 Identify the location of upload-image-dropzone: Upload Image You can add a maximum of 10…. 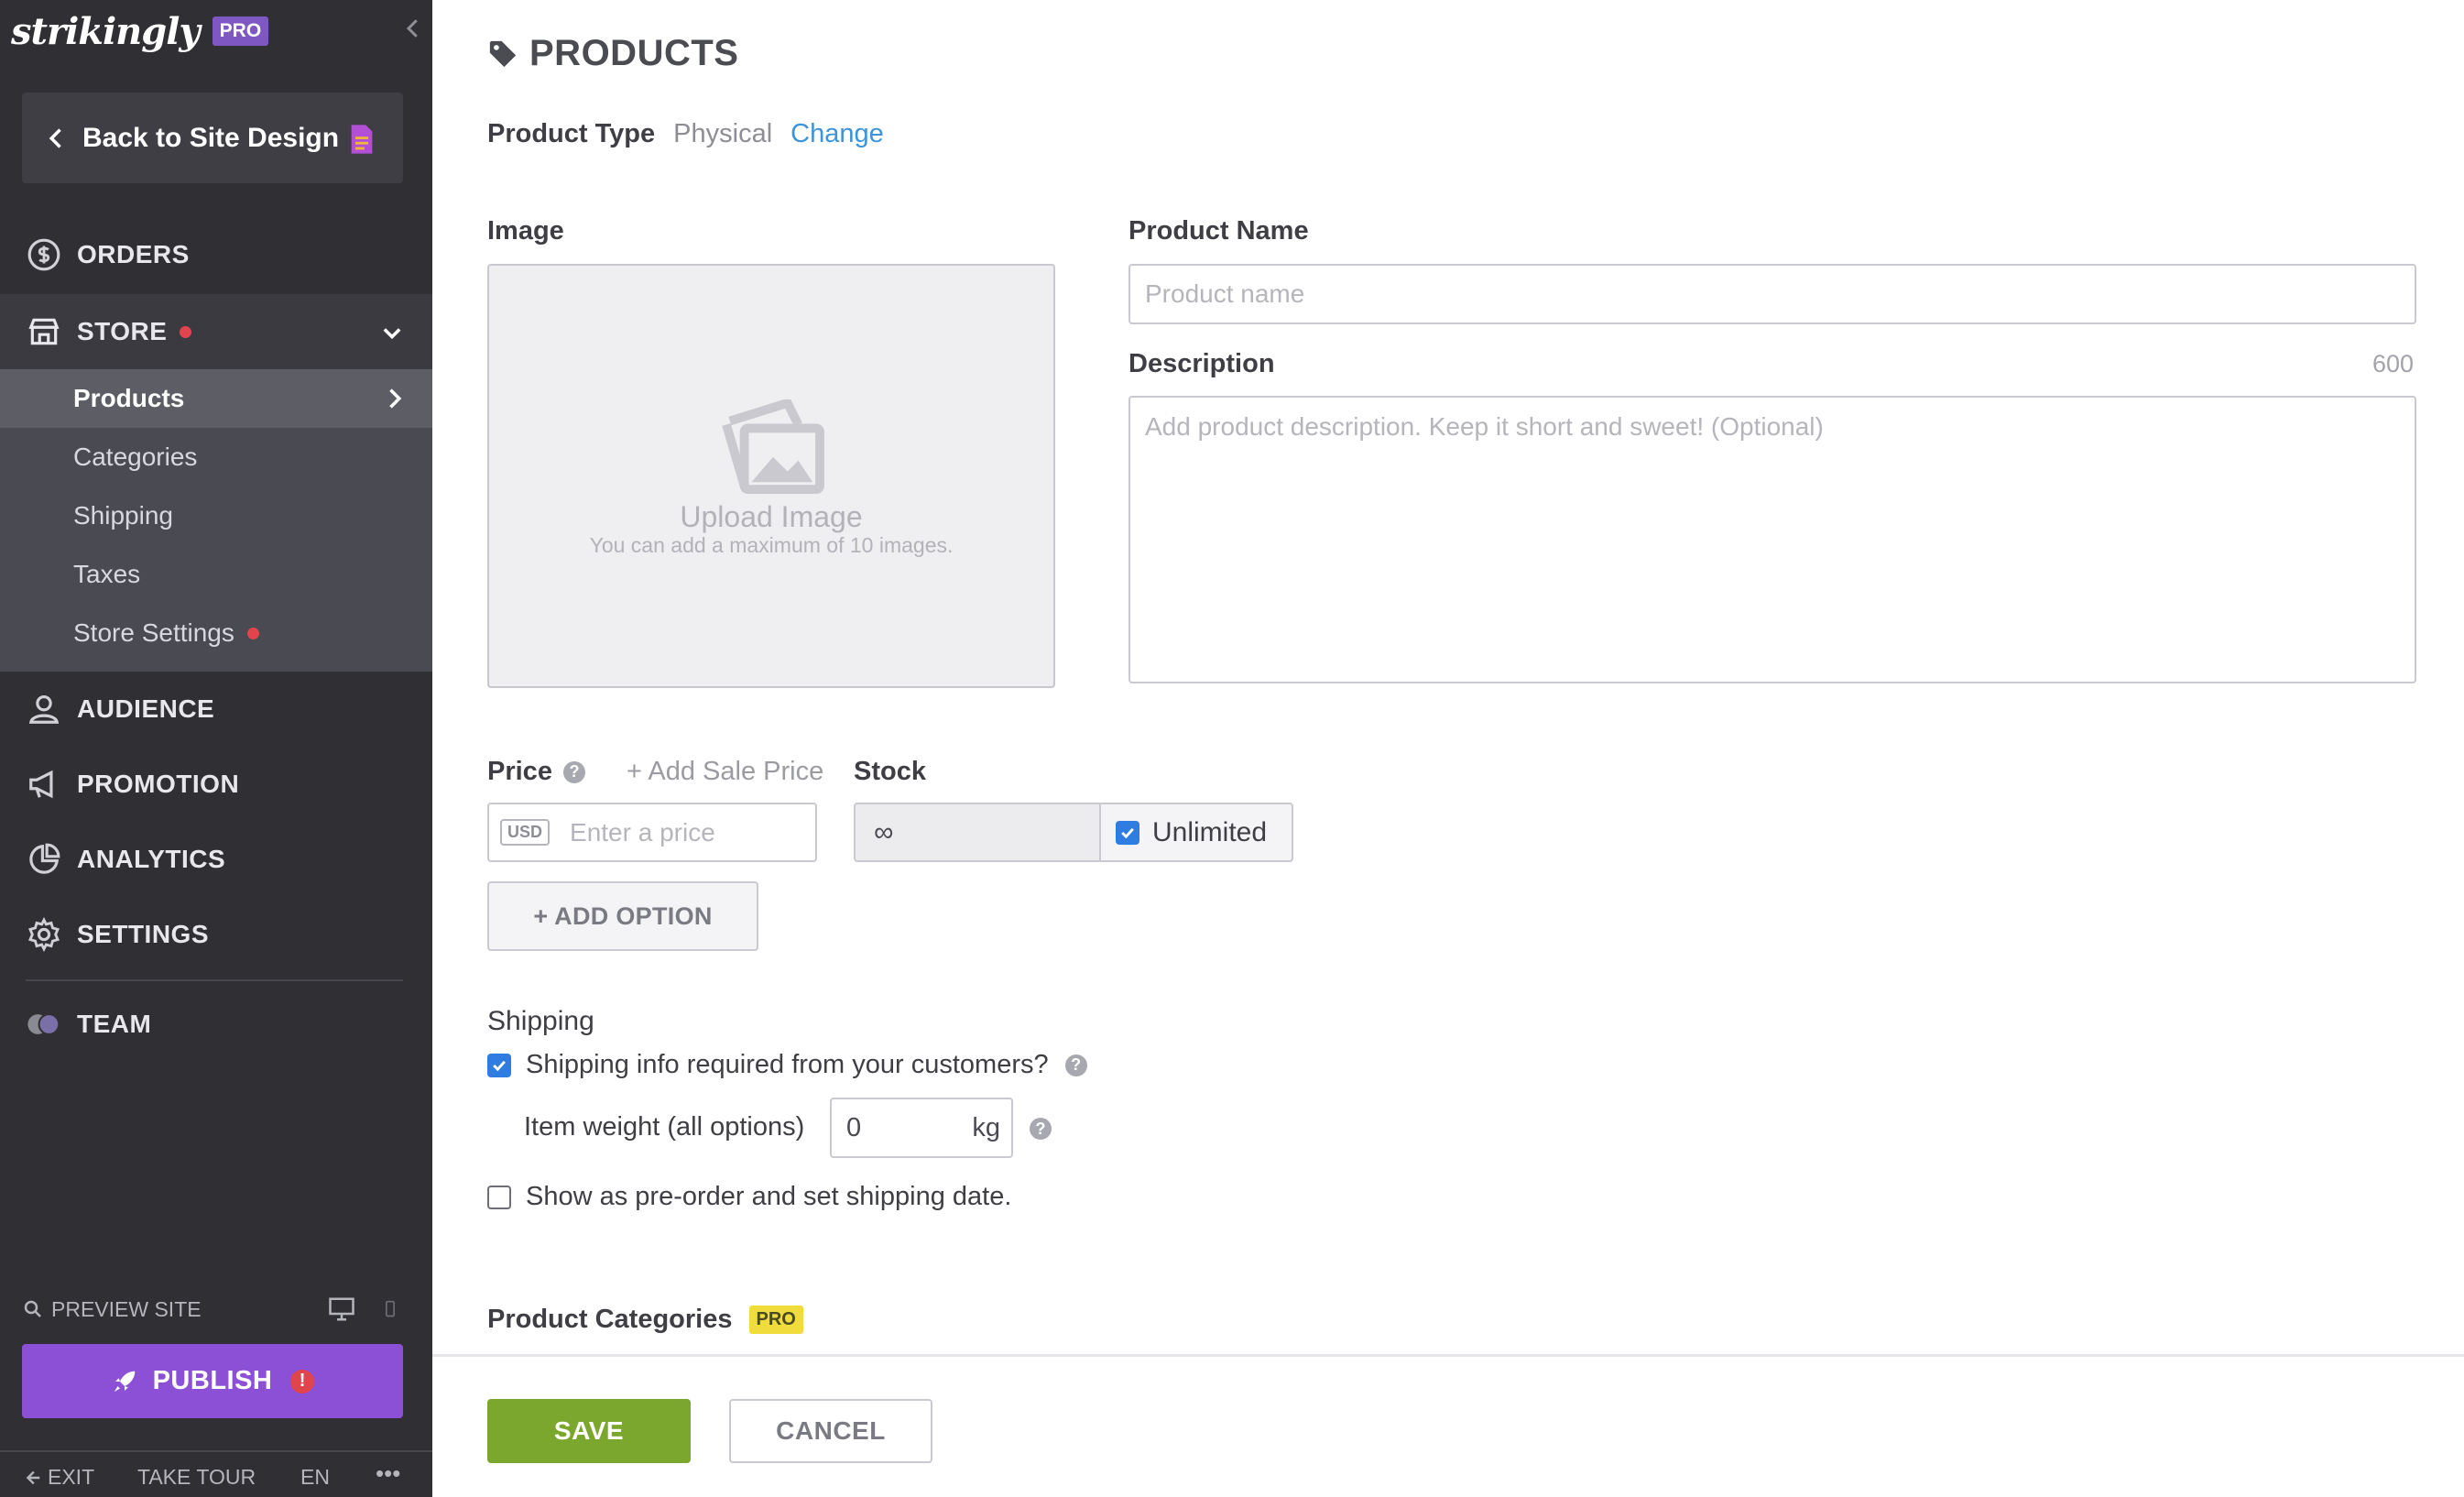
(771, 476).